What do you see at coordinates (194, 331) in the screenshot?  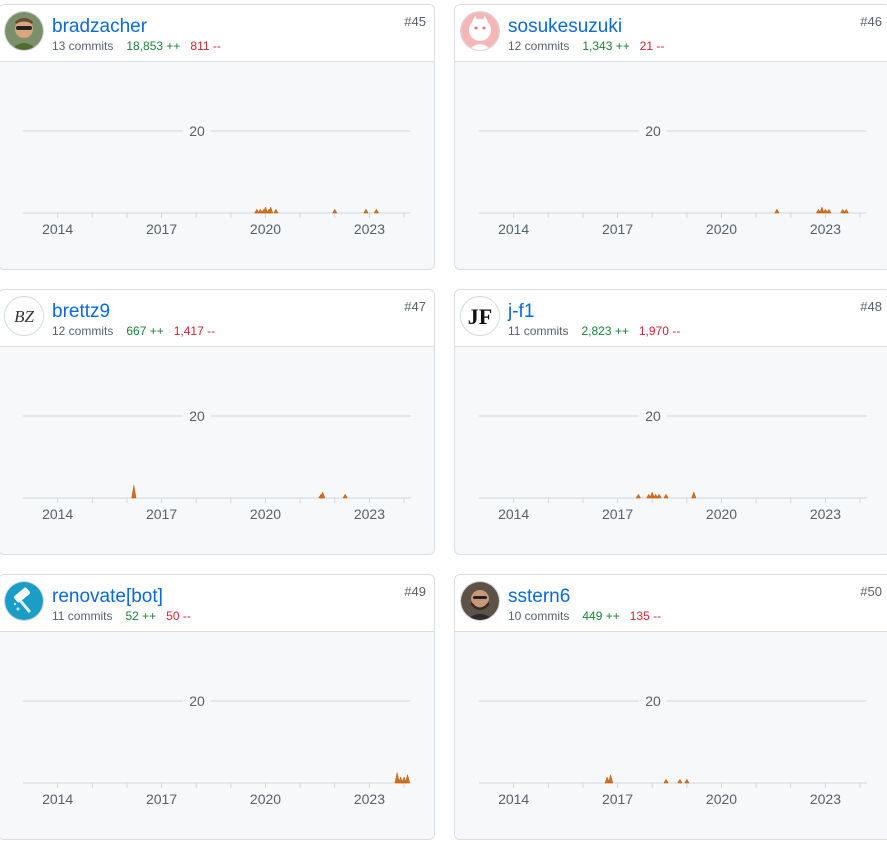 I see `deletions-count: 1,417 --` at bounding box center [194, 331].